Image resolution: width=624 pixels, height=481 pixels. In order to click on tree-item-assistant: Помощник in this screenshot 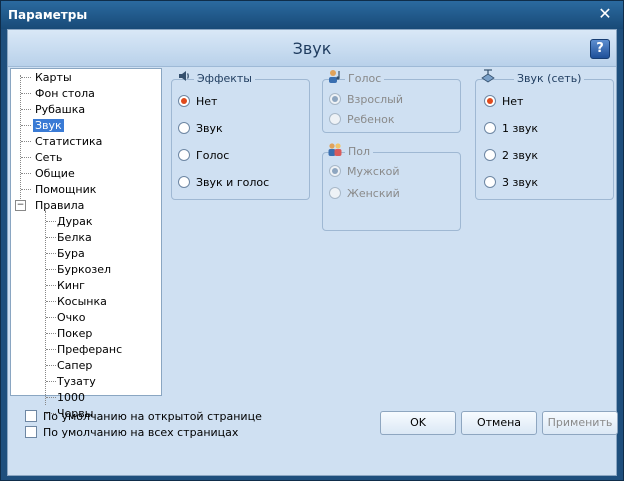, I will do `click(65, 189)`.